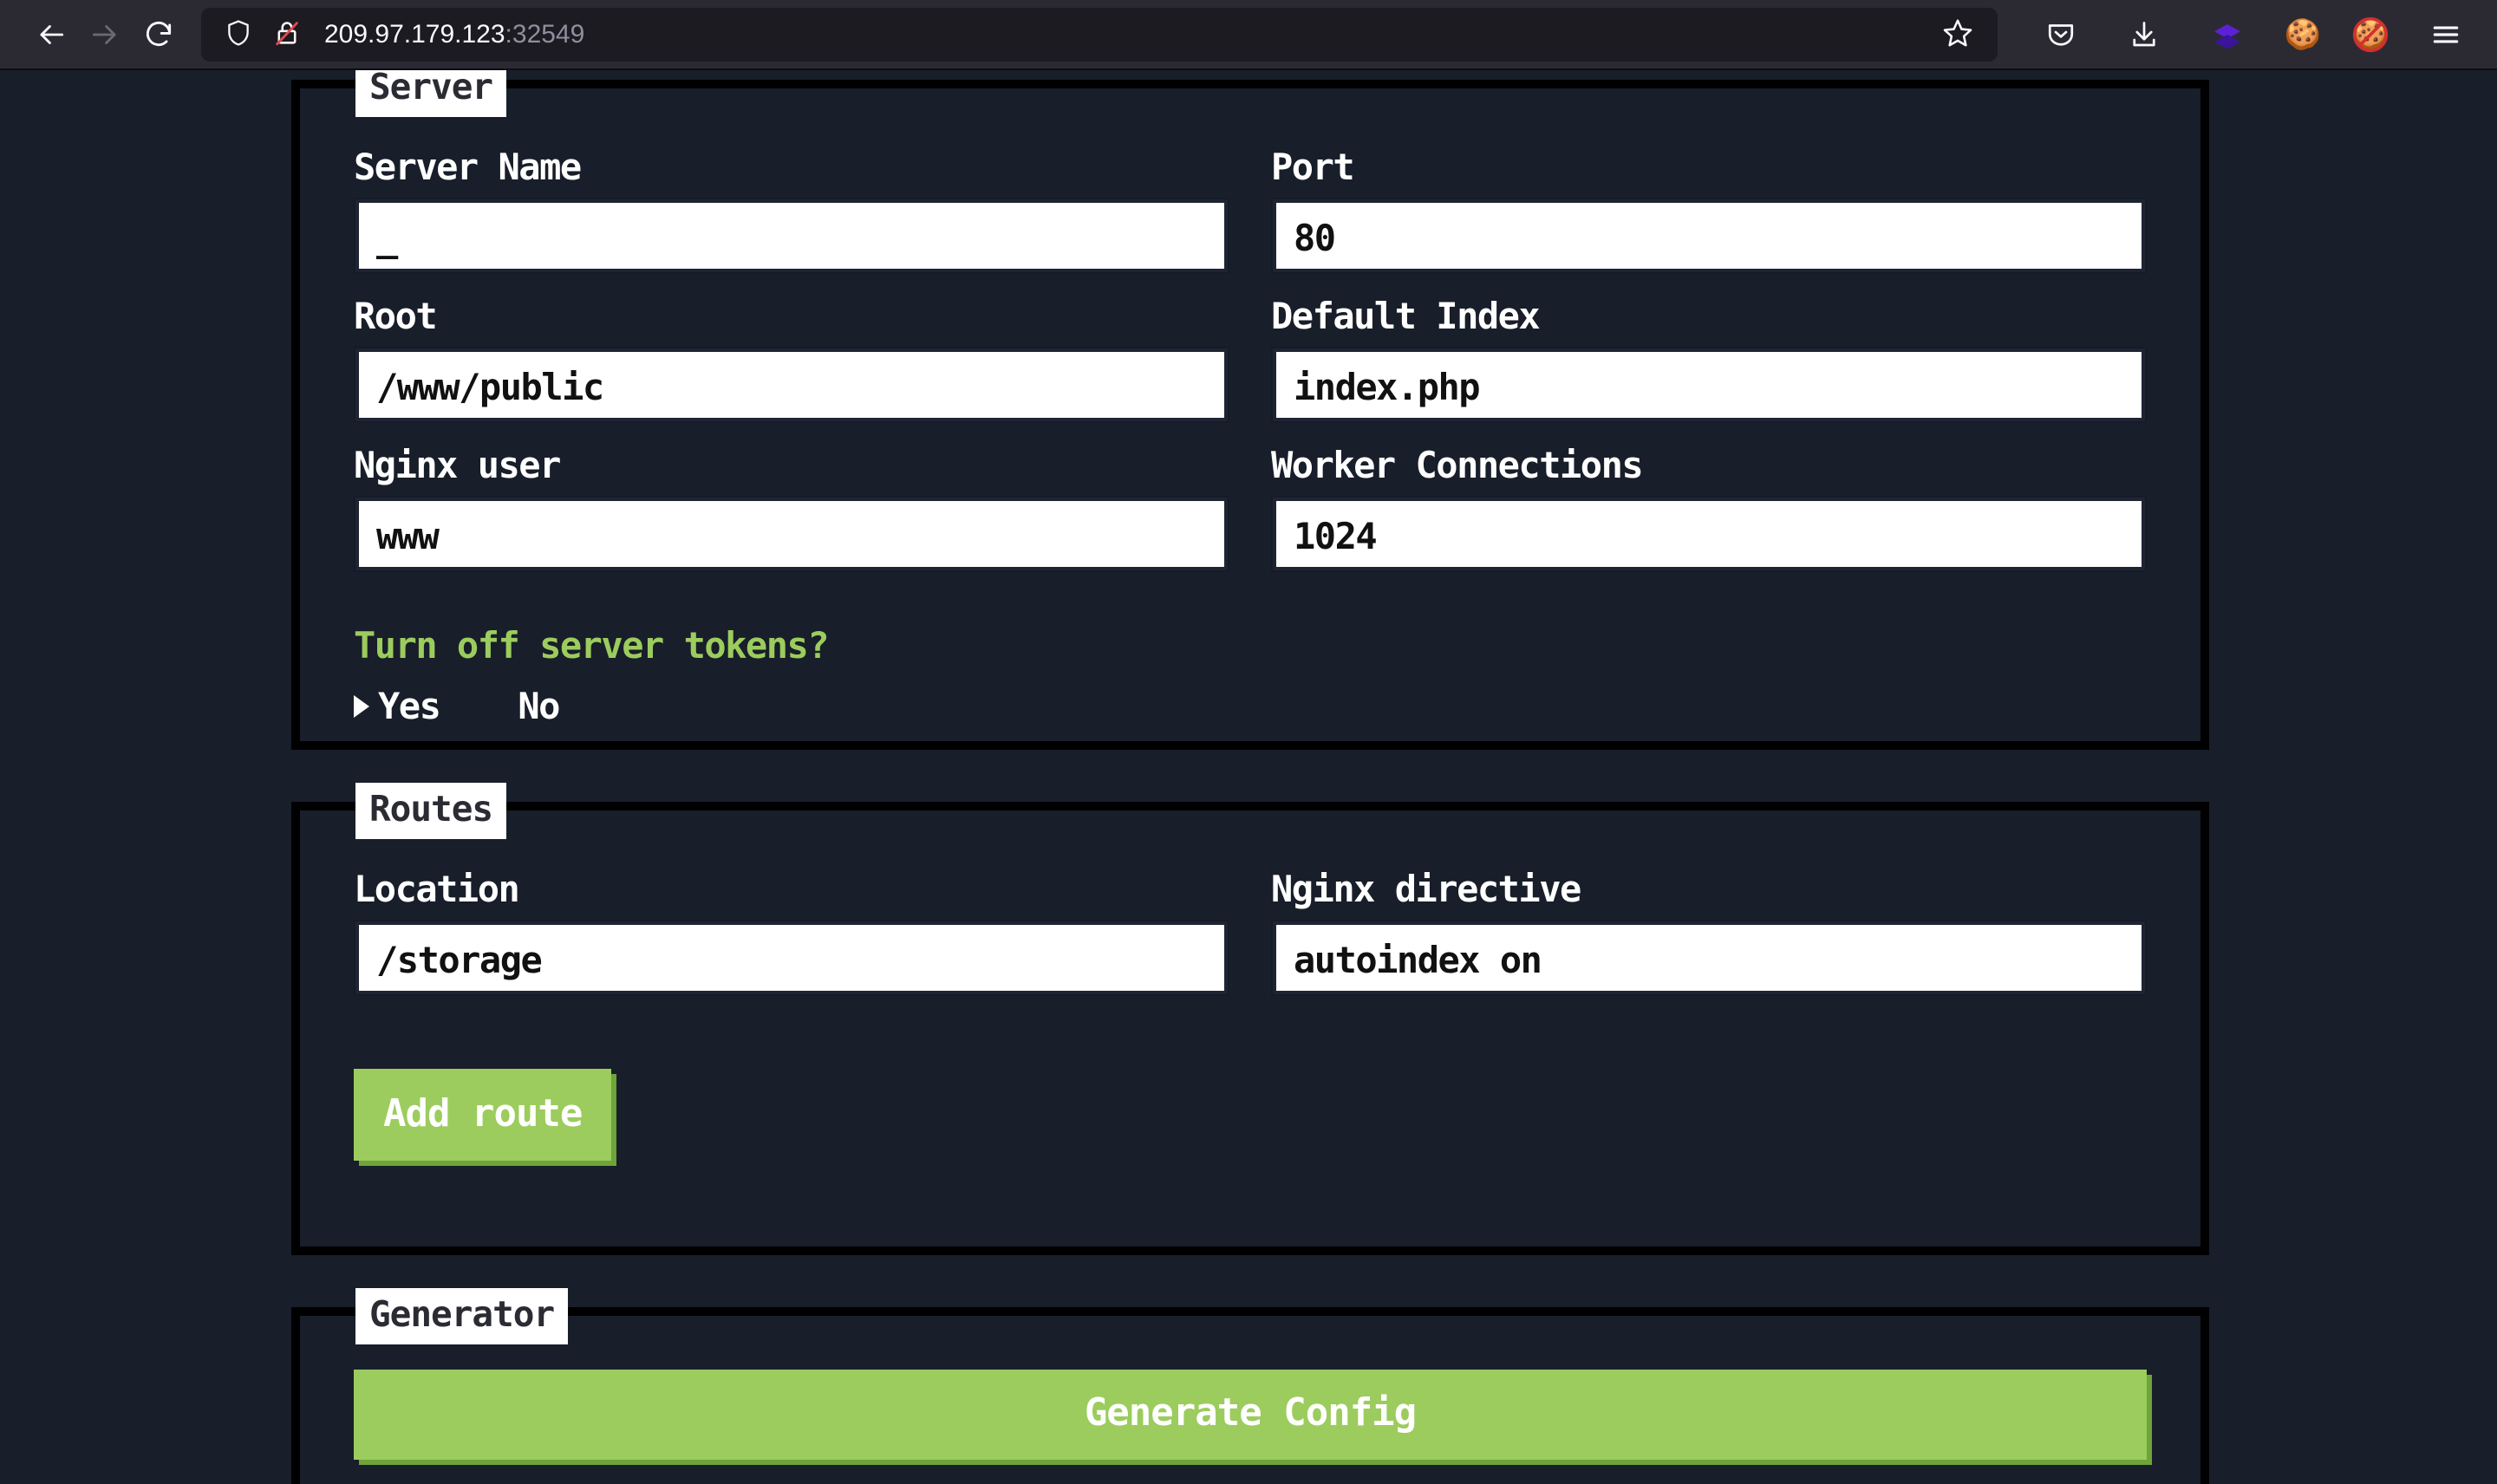 The image size is (2497, 1484). What do you see at coordinates (1130, 34) in the screenshot?
I see `url-text: 209.97.179.123:32549` at bounding box center [1130, 34].